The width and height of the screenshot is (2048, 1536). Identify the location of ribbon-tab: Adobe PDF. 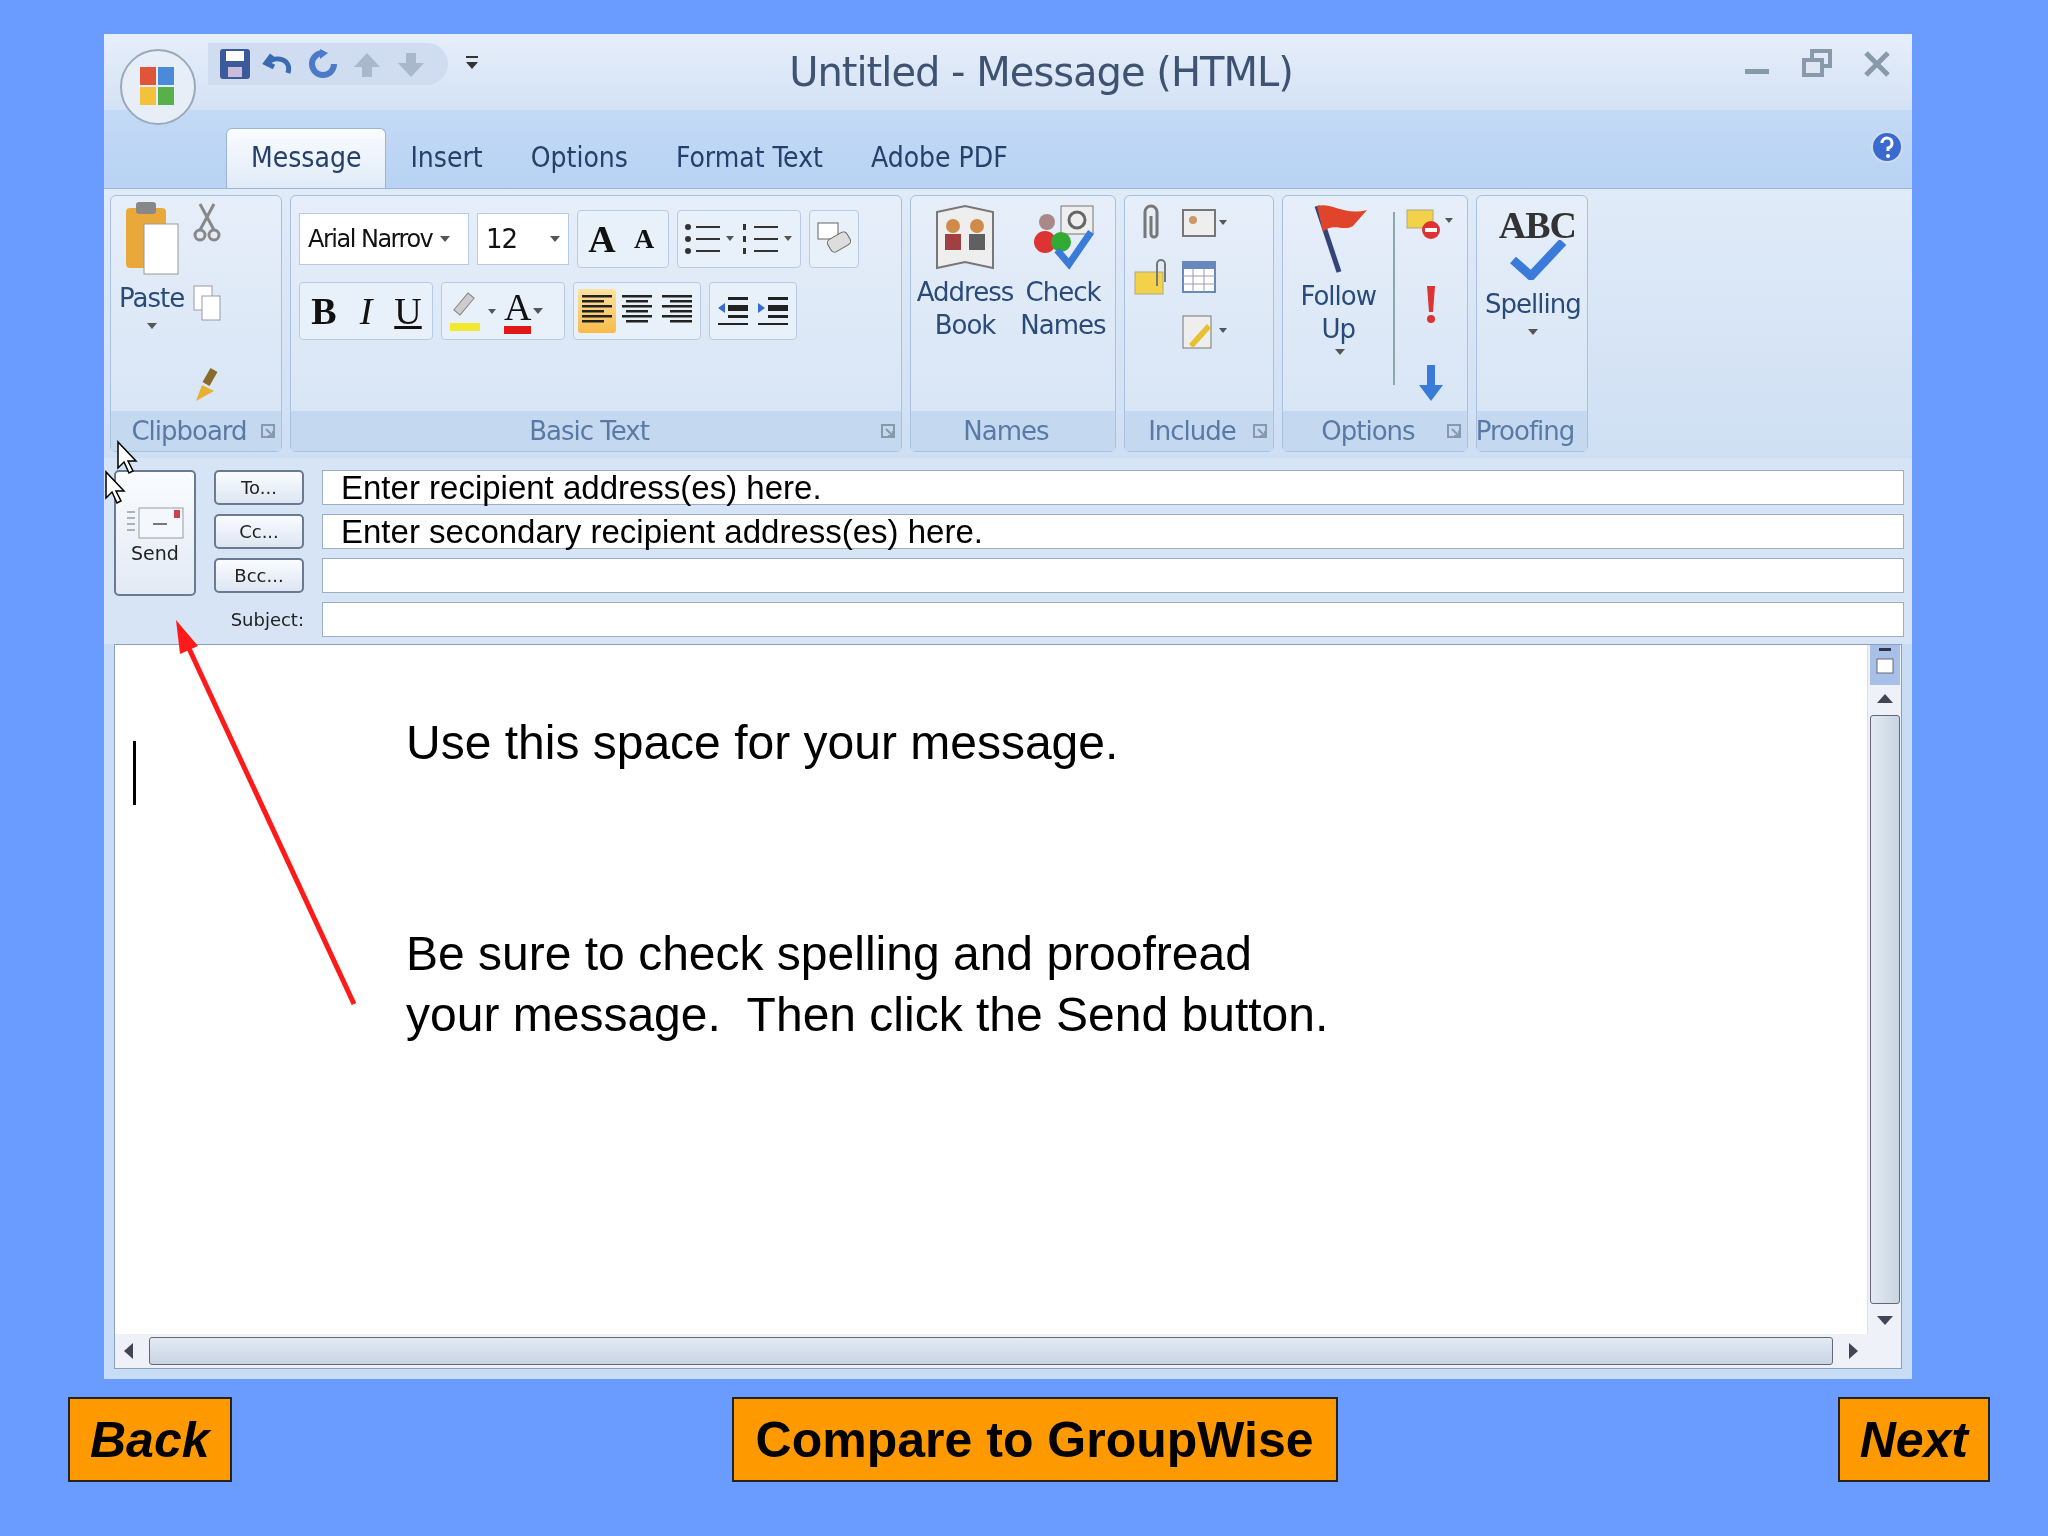
(939, 158).